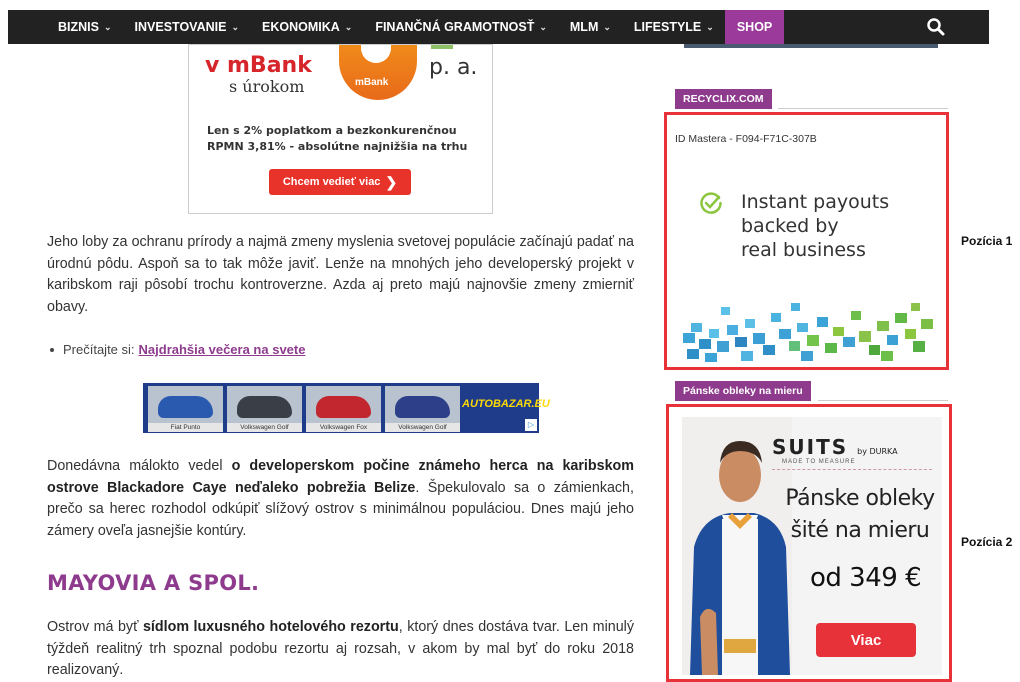 This screenshot has width=1020, height=682. I want to click on ad-title: v mBank, so click(258, 65).